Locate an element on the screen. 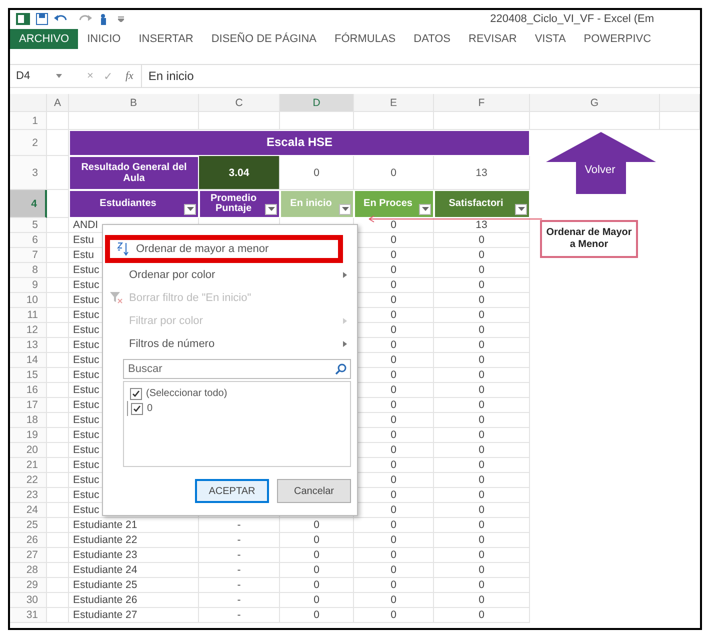 This screenshot has height=636, width=717. row-header: 11 is located at coordinates (28, 315).